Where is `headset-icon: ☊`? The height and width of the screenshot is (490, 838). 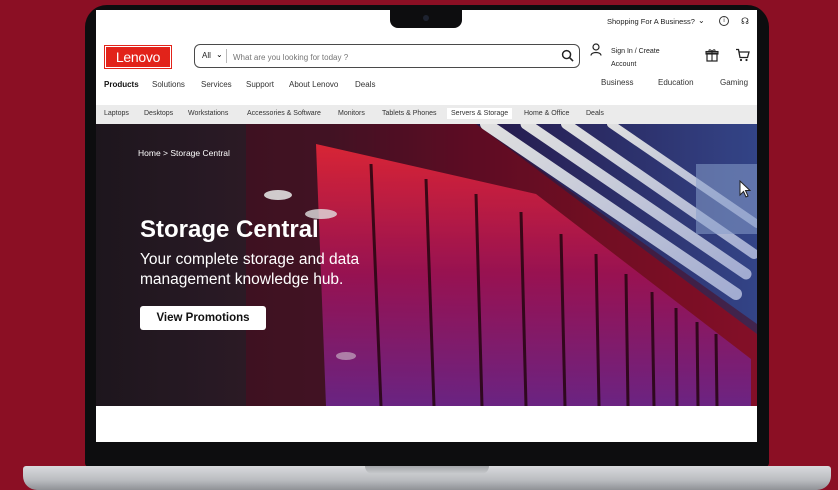 headset-icon: ☊ is located at coordinates (745, 21).